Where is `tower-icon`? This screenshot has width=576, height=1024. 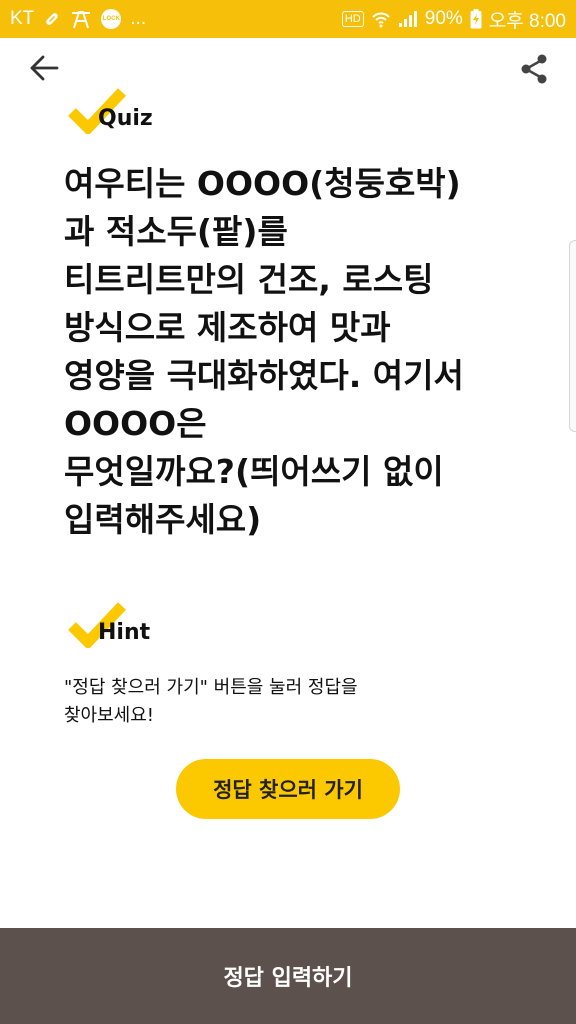
tower-icon is located at coordinates (81, 19).